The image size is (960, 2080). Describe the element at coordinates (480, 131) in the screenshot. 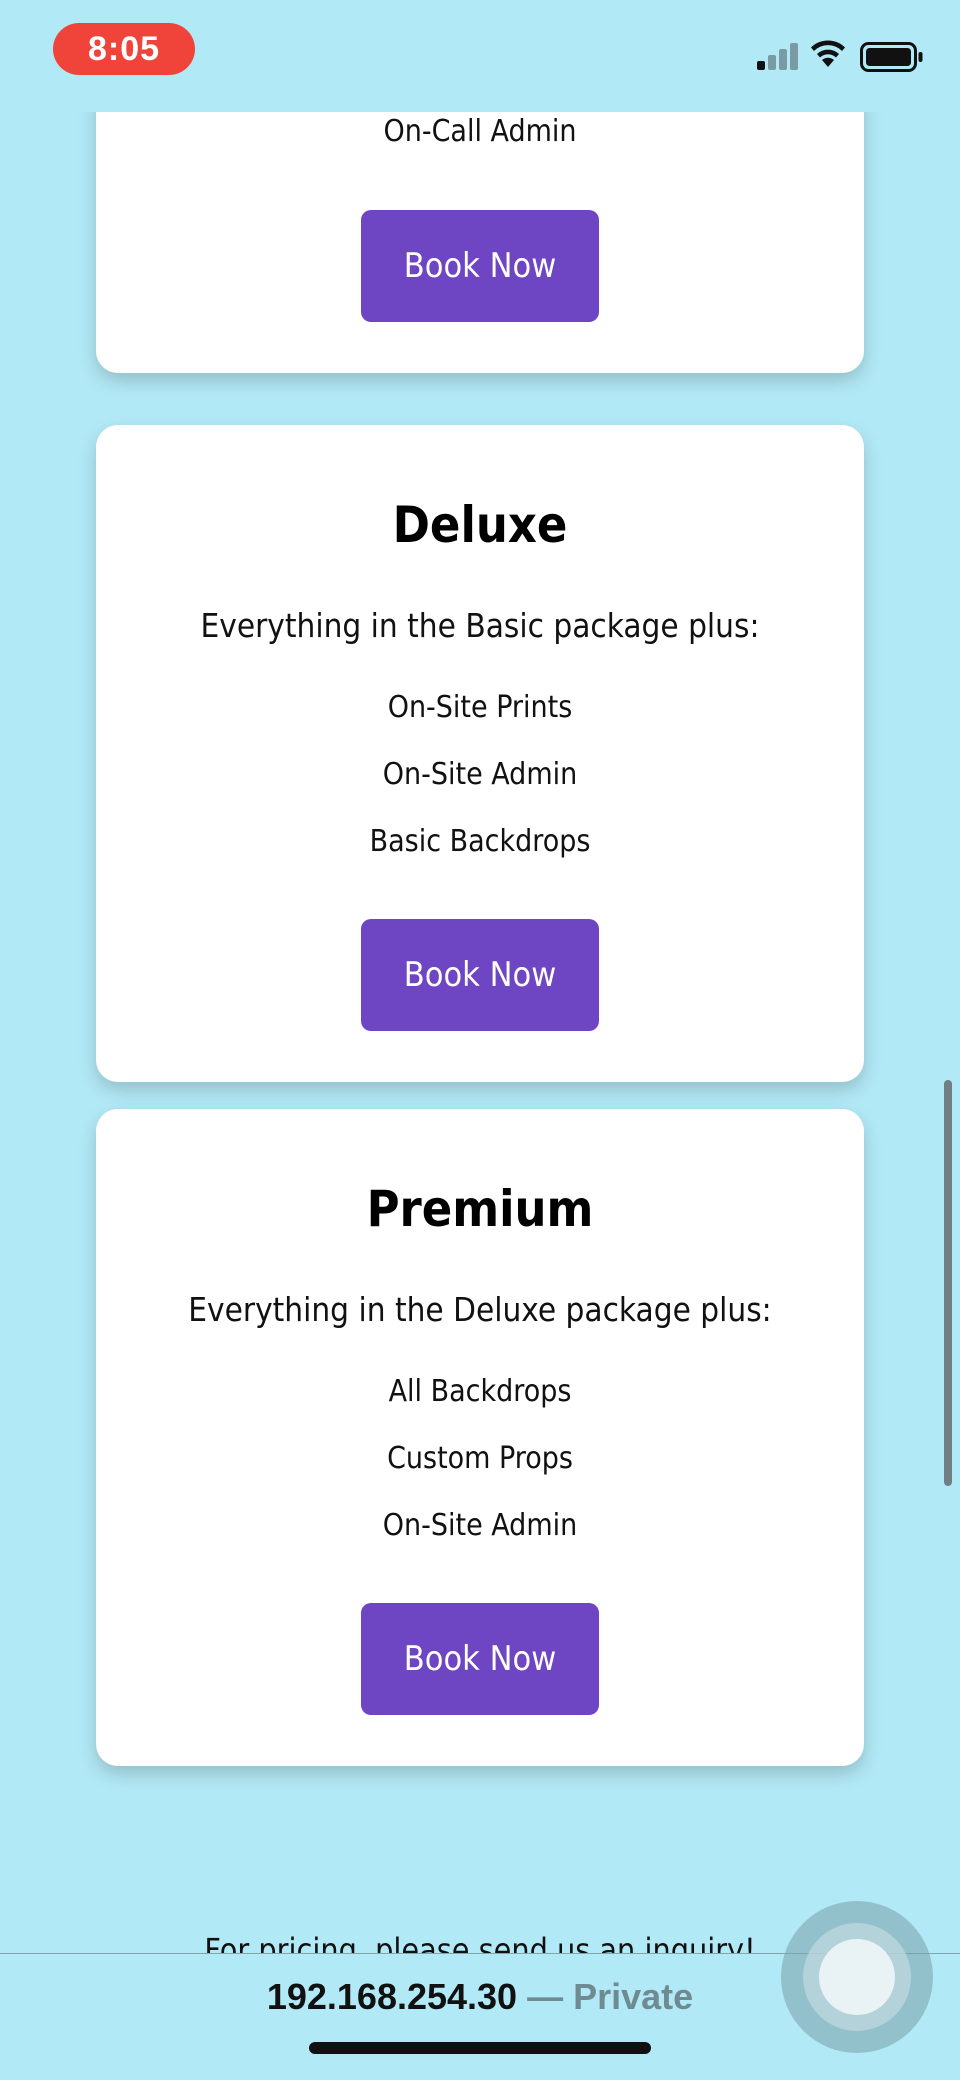

I see `feature-item: On-Call Admin` at that location.